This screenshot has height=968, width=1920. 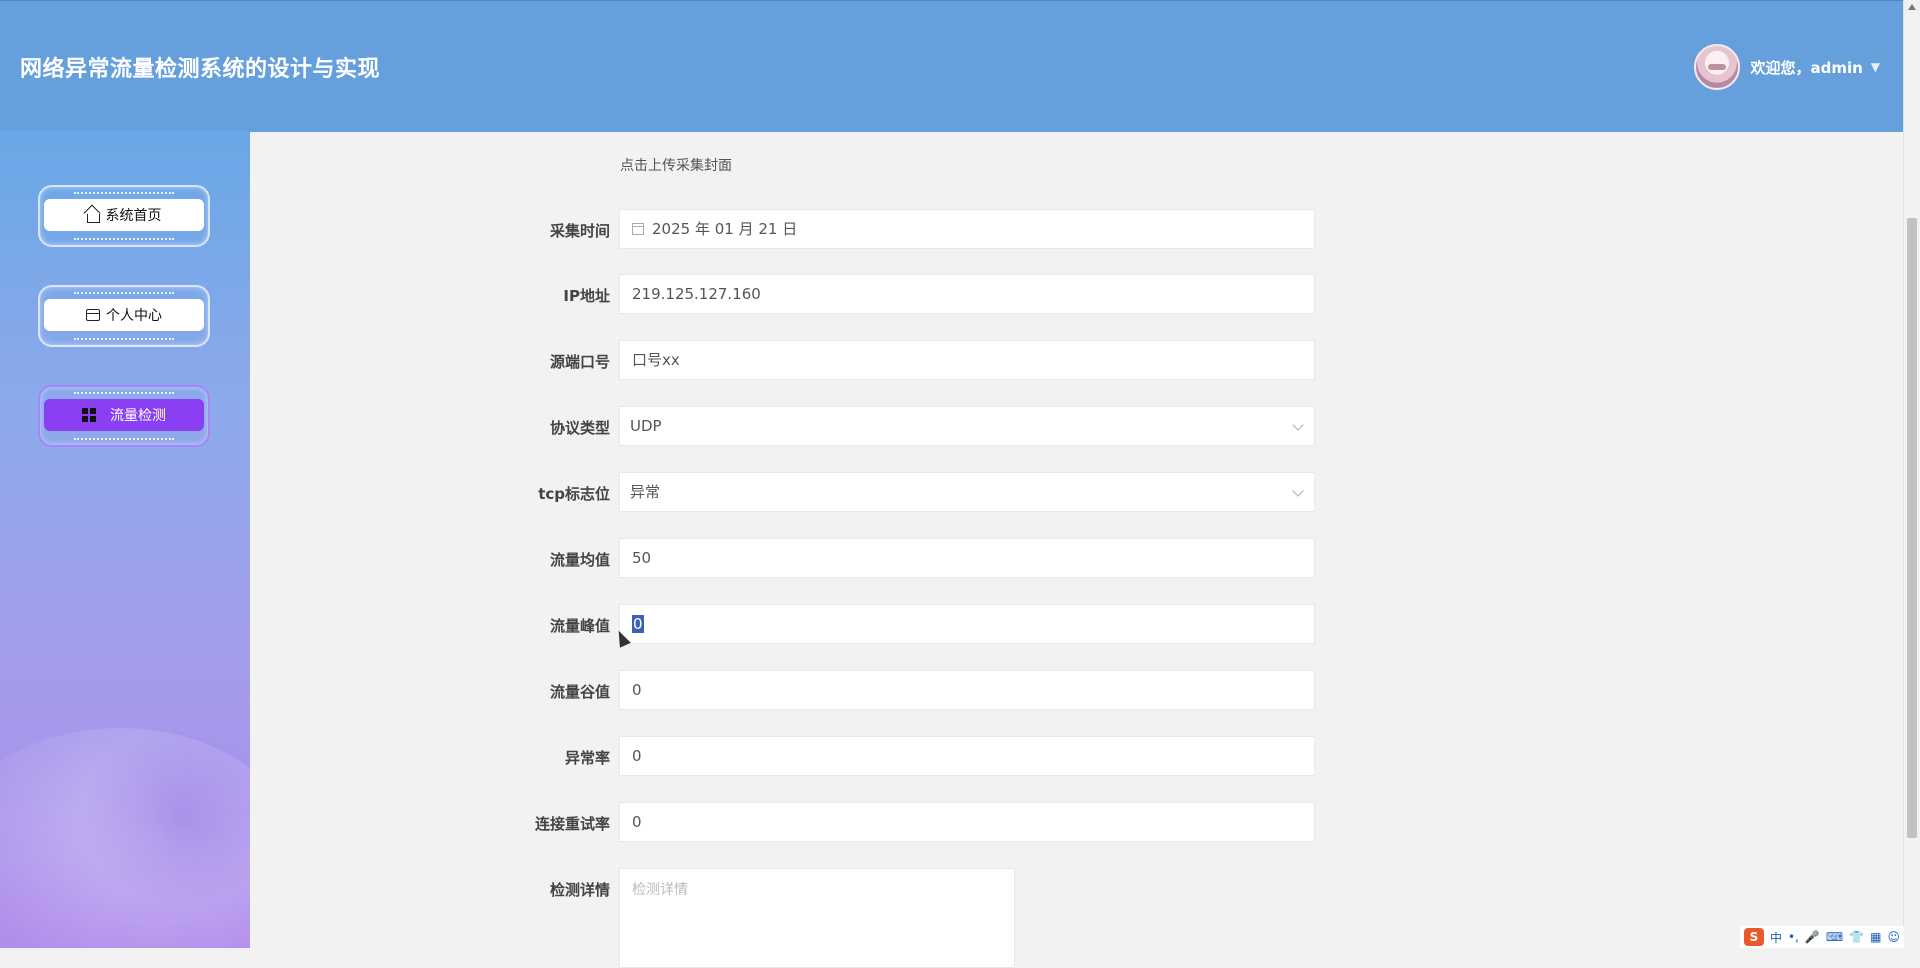 What do you see at coordinates (579, 890) in the screenshot?
I see `field-label: 检测详情` at bounding box center [579, 890].